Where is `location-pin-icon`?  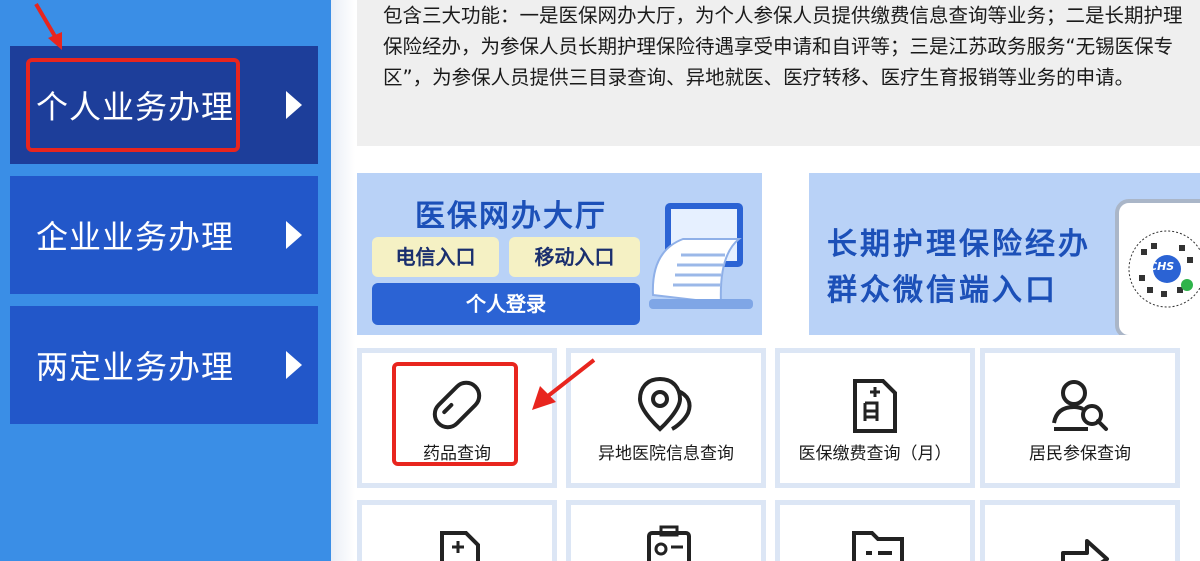
location-pin-icon is located at coordinates (664, 404).